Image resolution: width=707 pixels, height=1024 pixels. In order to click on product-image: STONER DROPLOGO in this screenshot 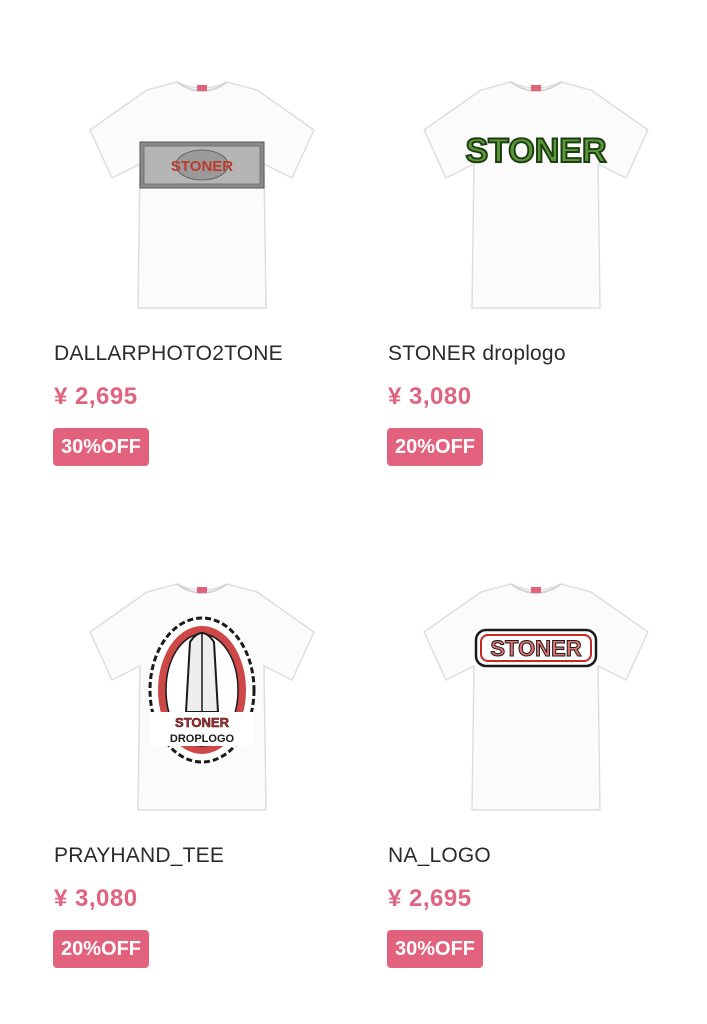, I will do `click(202, 697)`.